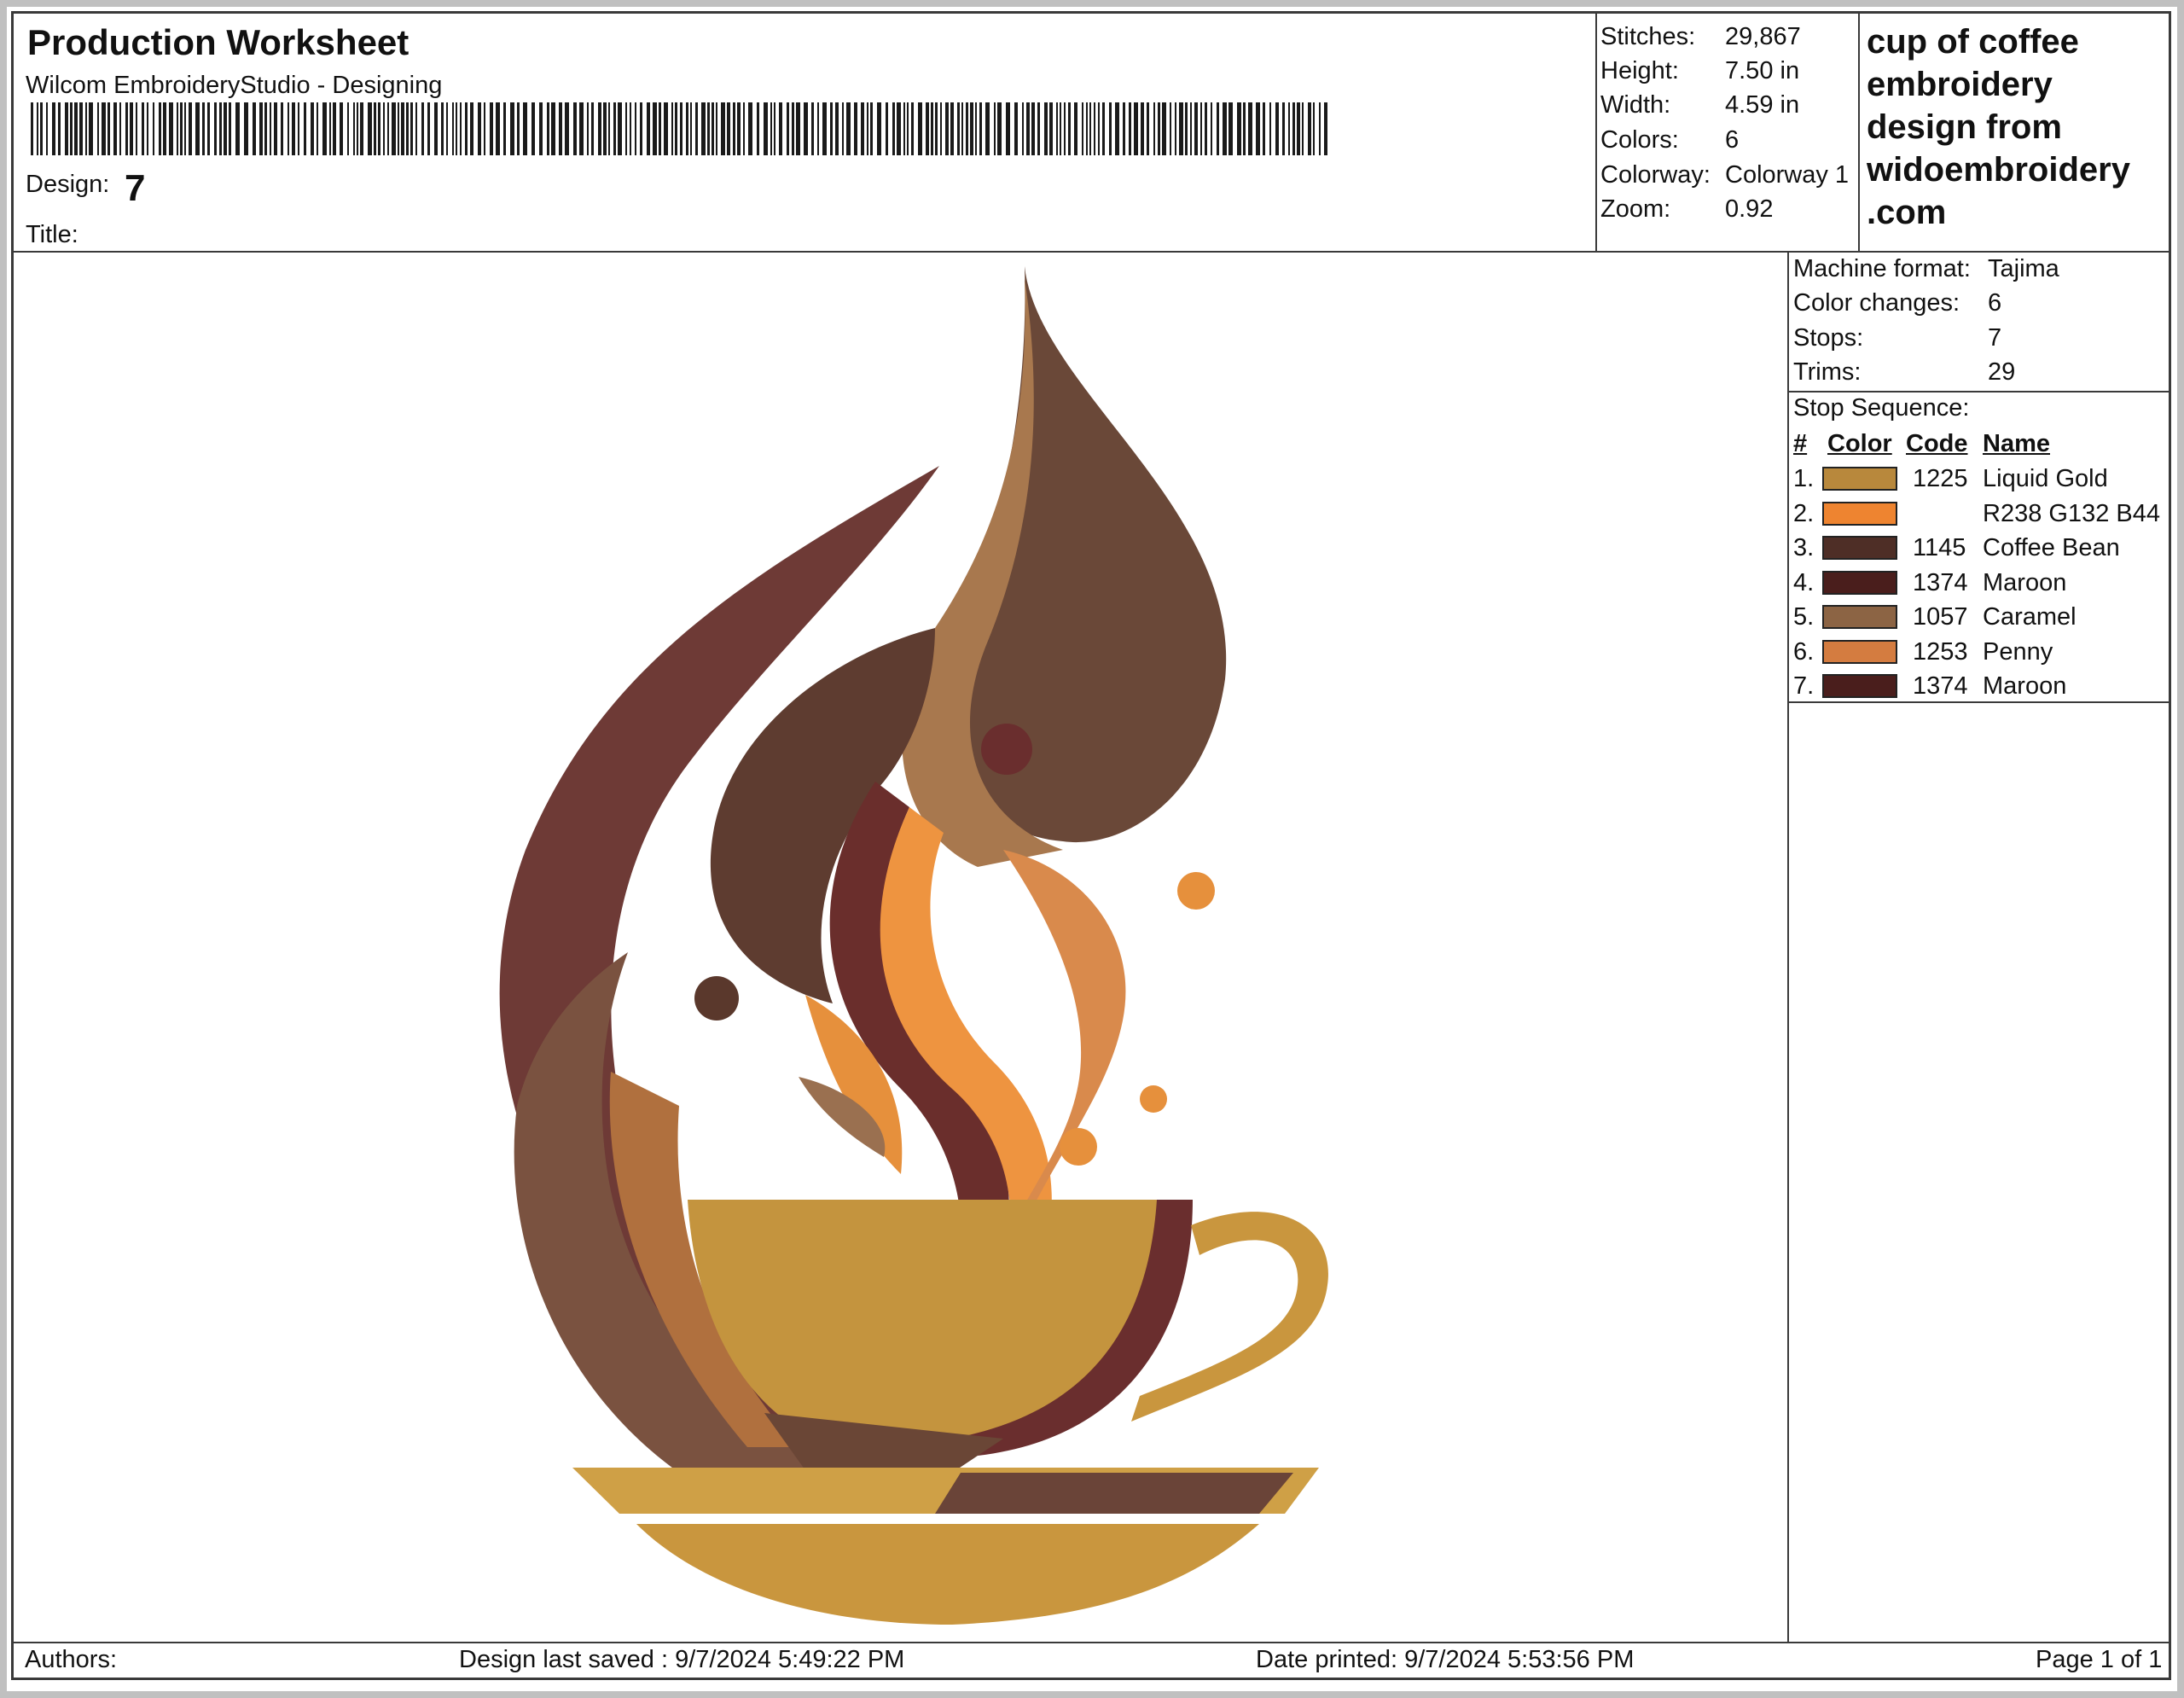 This screenshot has width=2184, height=1698. I want to click on saucer-bottom, so click(947, 1574).